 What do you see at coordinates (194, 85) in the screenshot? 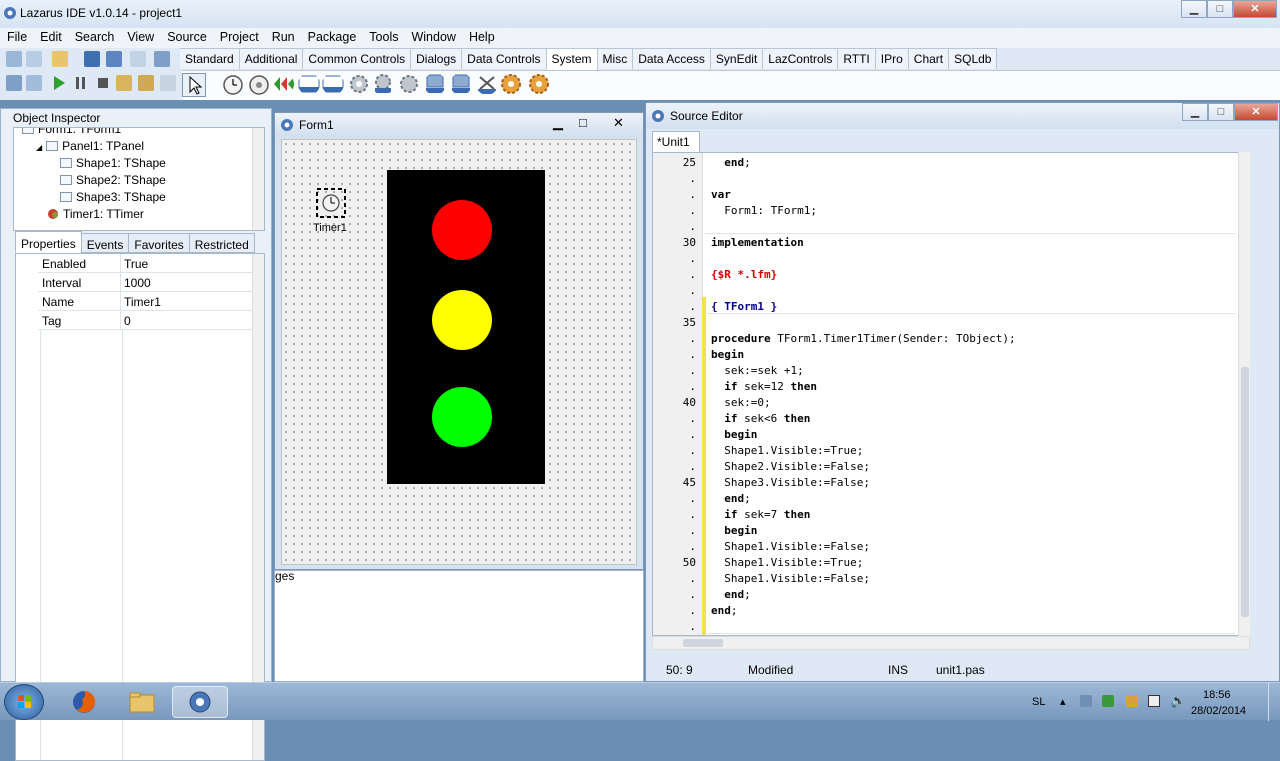
I see `selection-pointer-button` at bounding box center [194, 85].